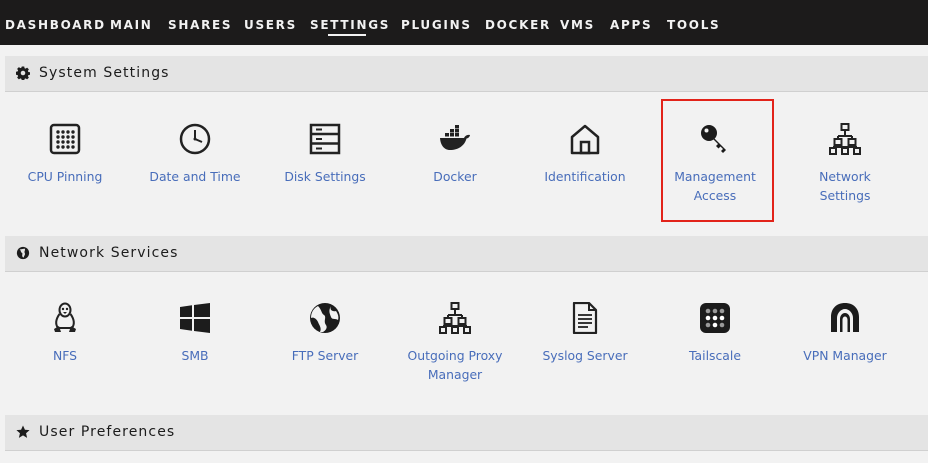 The height and width of the screenshot is (463, 928). What do you see at coordinates (455, 365) in the screenshot?
I see `tile-label: Outgoing Proxy Manager` at bounding box center [455, 365].